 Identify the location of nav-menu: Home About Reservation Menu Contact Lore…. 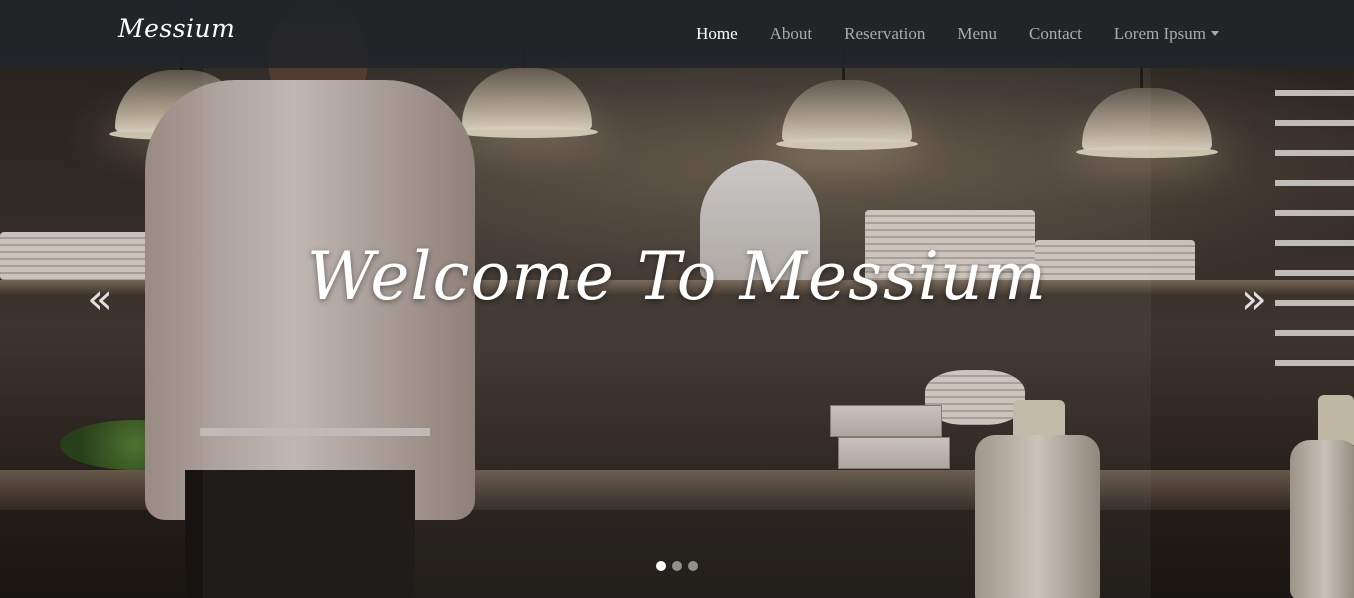
(957, 34).